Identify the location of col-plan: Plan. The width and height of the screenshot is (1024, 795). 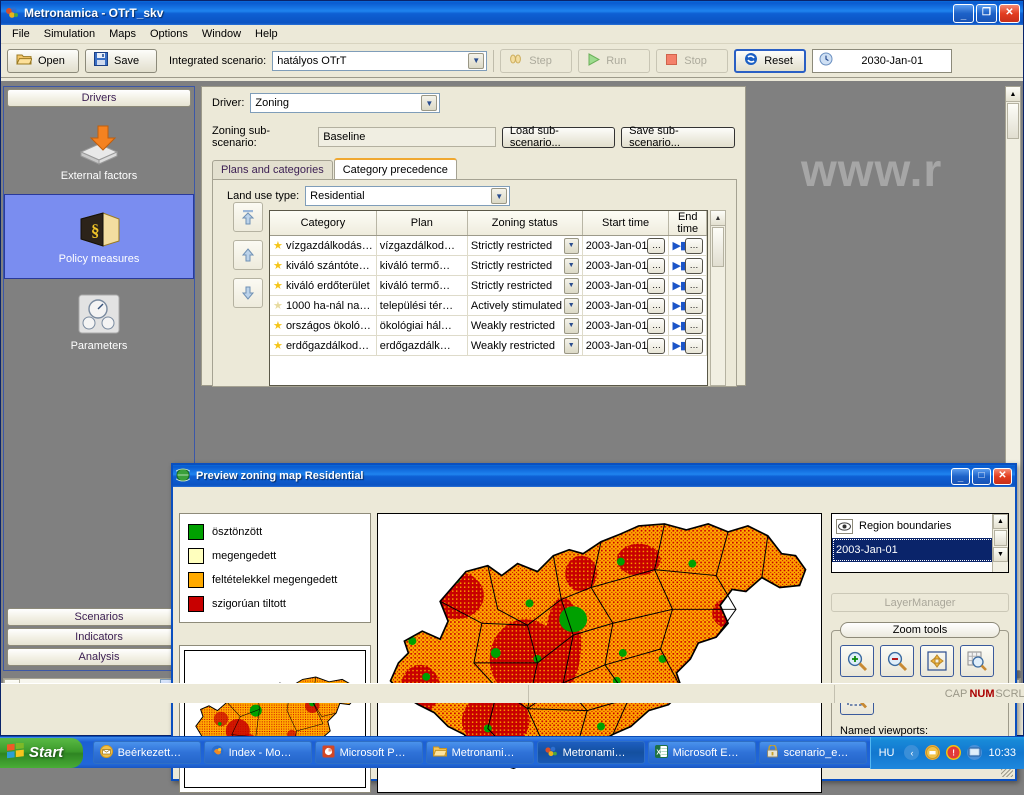
(421, 223).